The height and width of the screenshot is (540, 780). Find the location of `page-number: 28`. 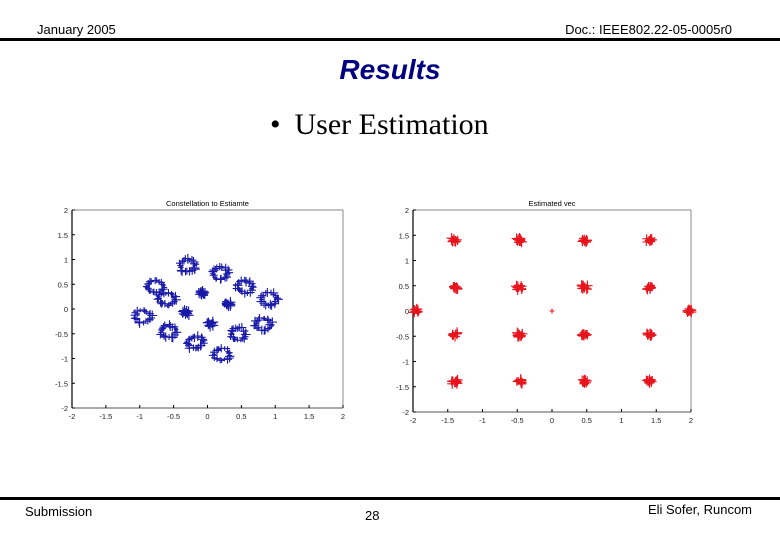

page-number: 28 is located at coordinates (372, 515).